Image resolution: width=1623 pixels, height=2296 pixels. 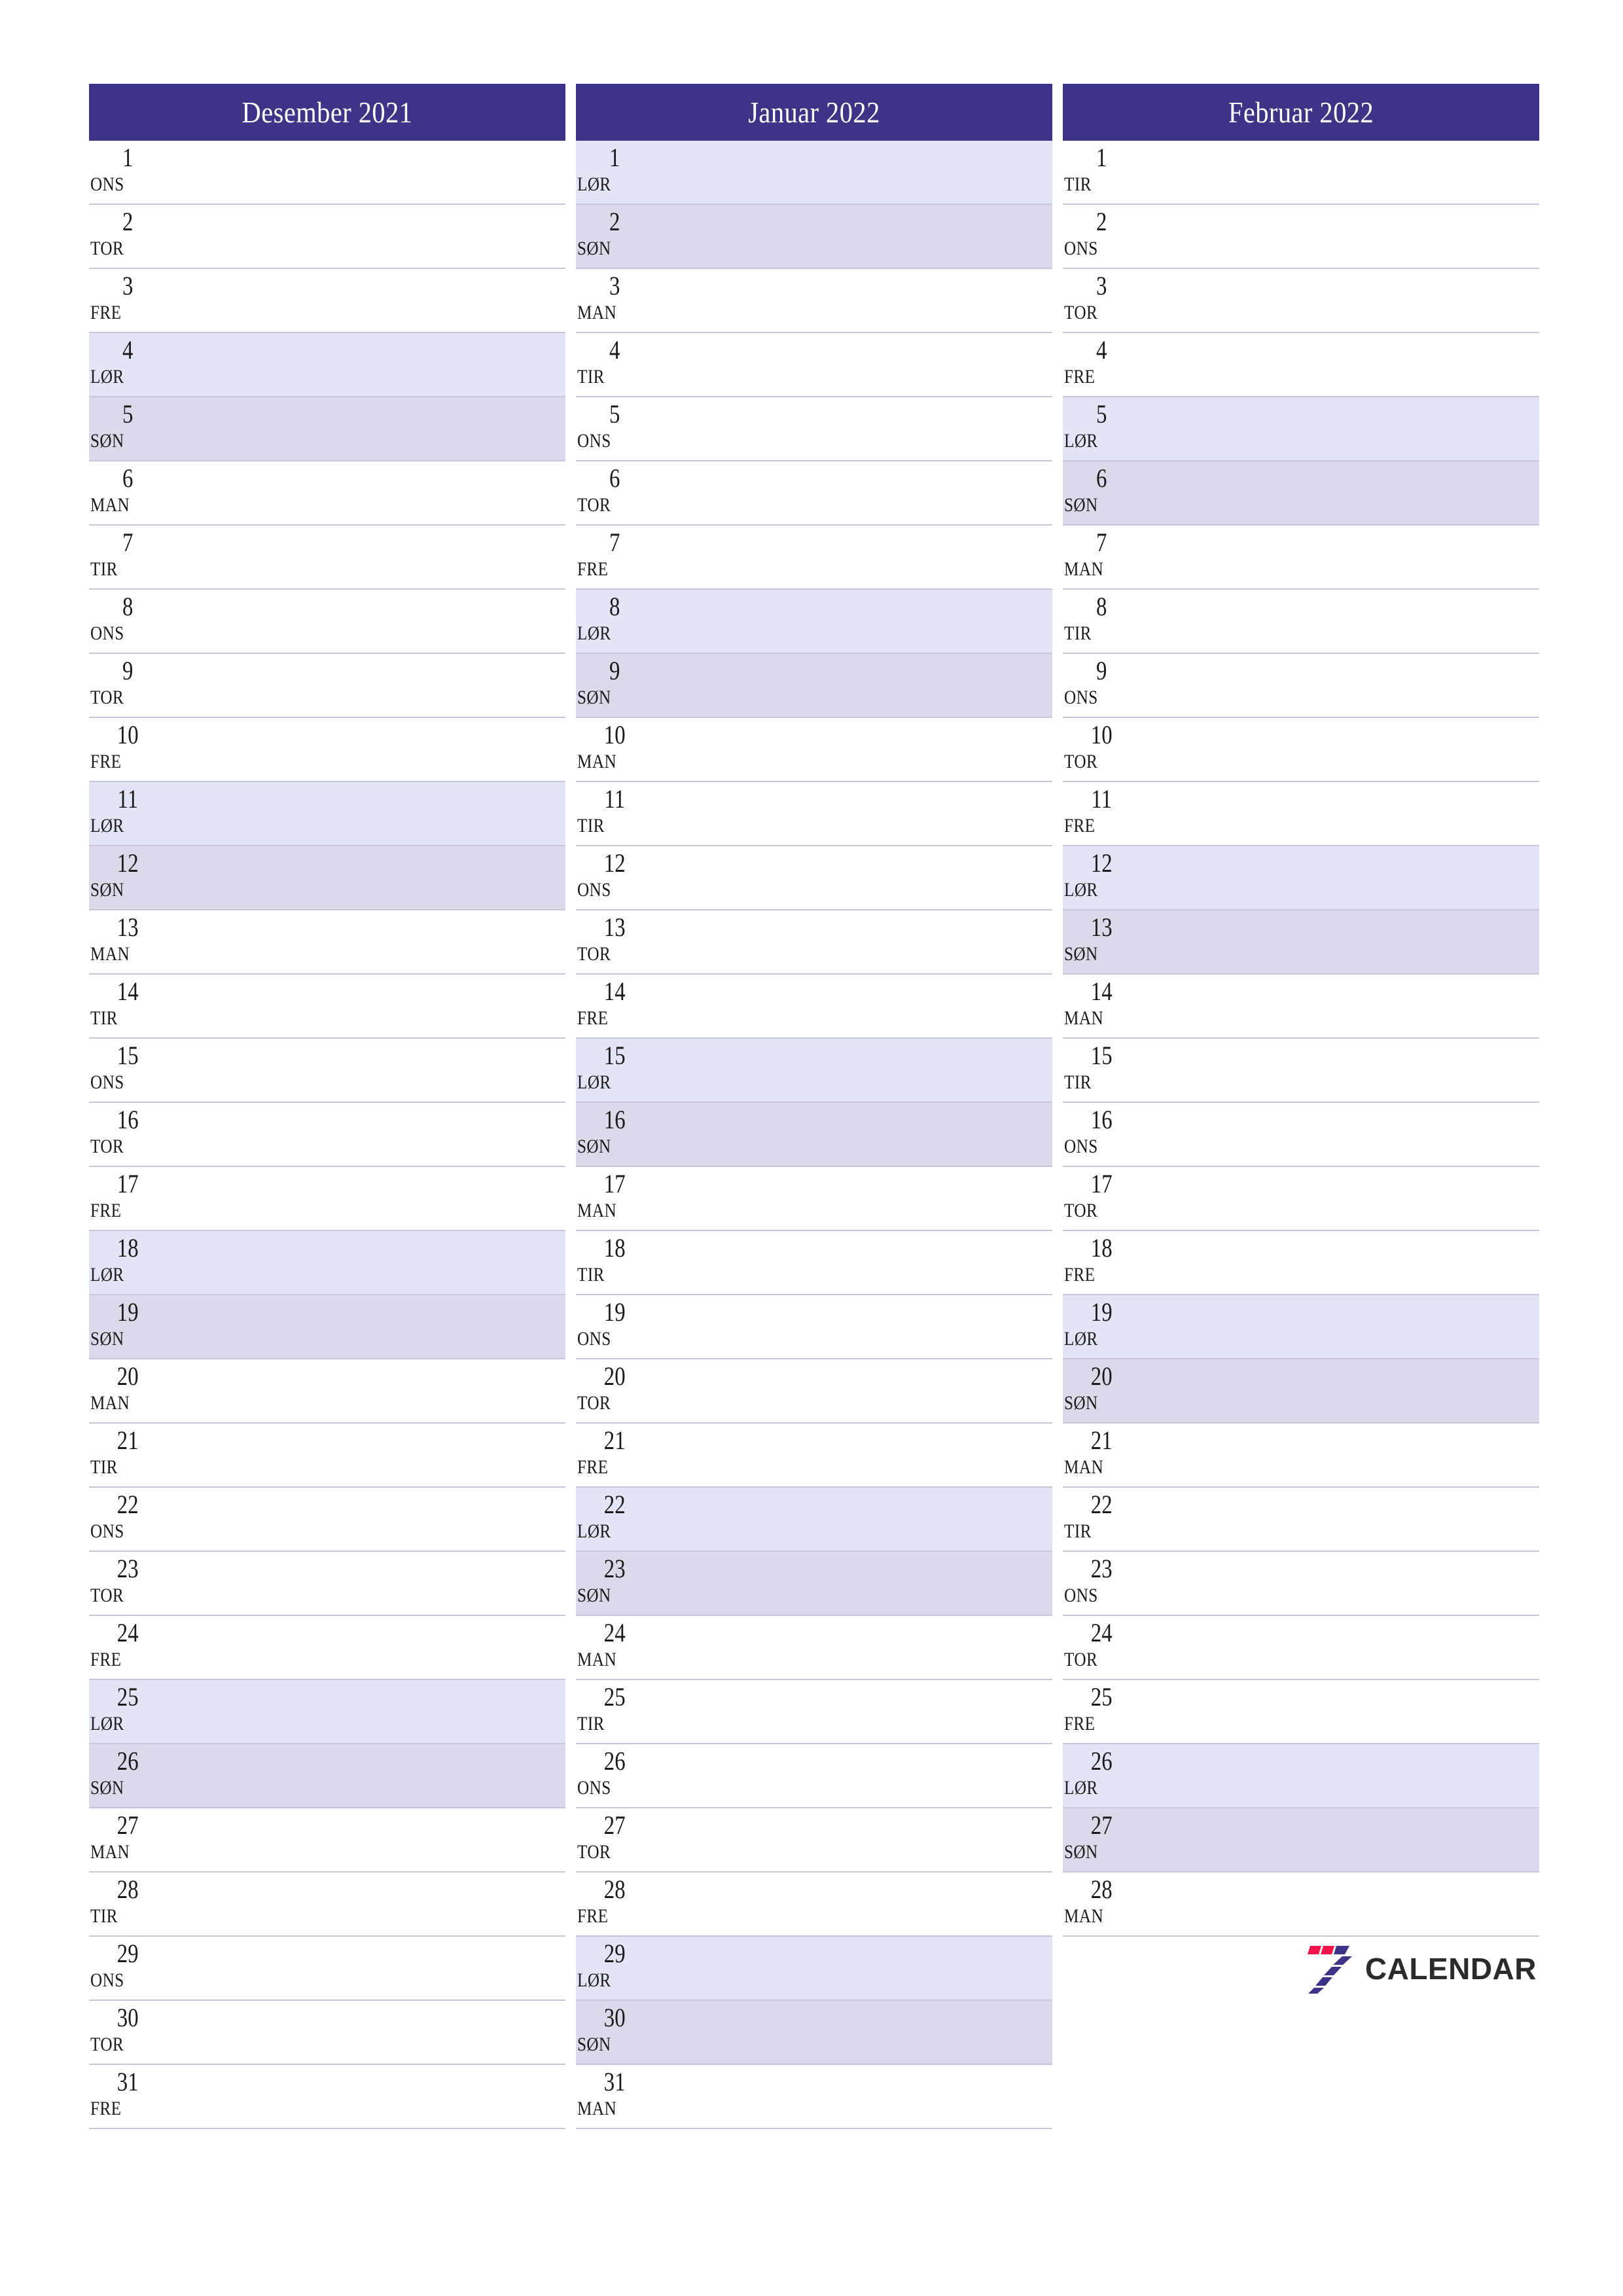 What do you see at coordinates (107, 697) in the screenshot?
I see `day-weekday-label: TOR` at bounding box center [107, 697].